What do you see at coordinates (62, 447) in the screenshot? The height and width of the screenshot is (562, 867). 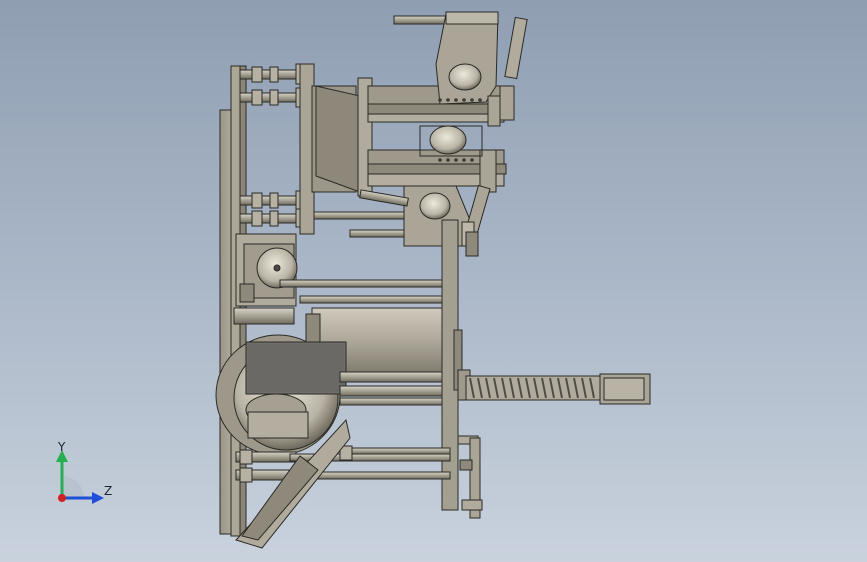 I see `y-axis-label: Y` at bounding box center [62, 447].